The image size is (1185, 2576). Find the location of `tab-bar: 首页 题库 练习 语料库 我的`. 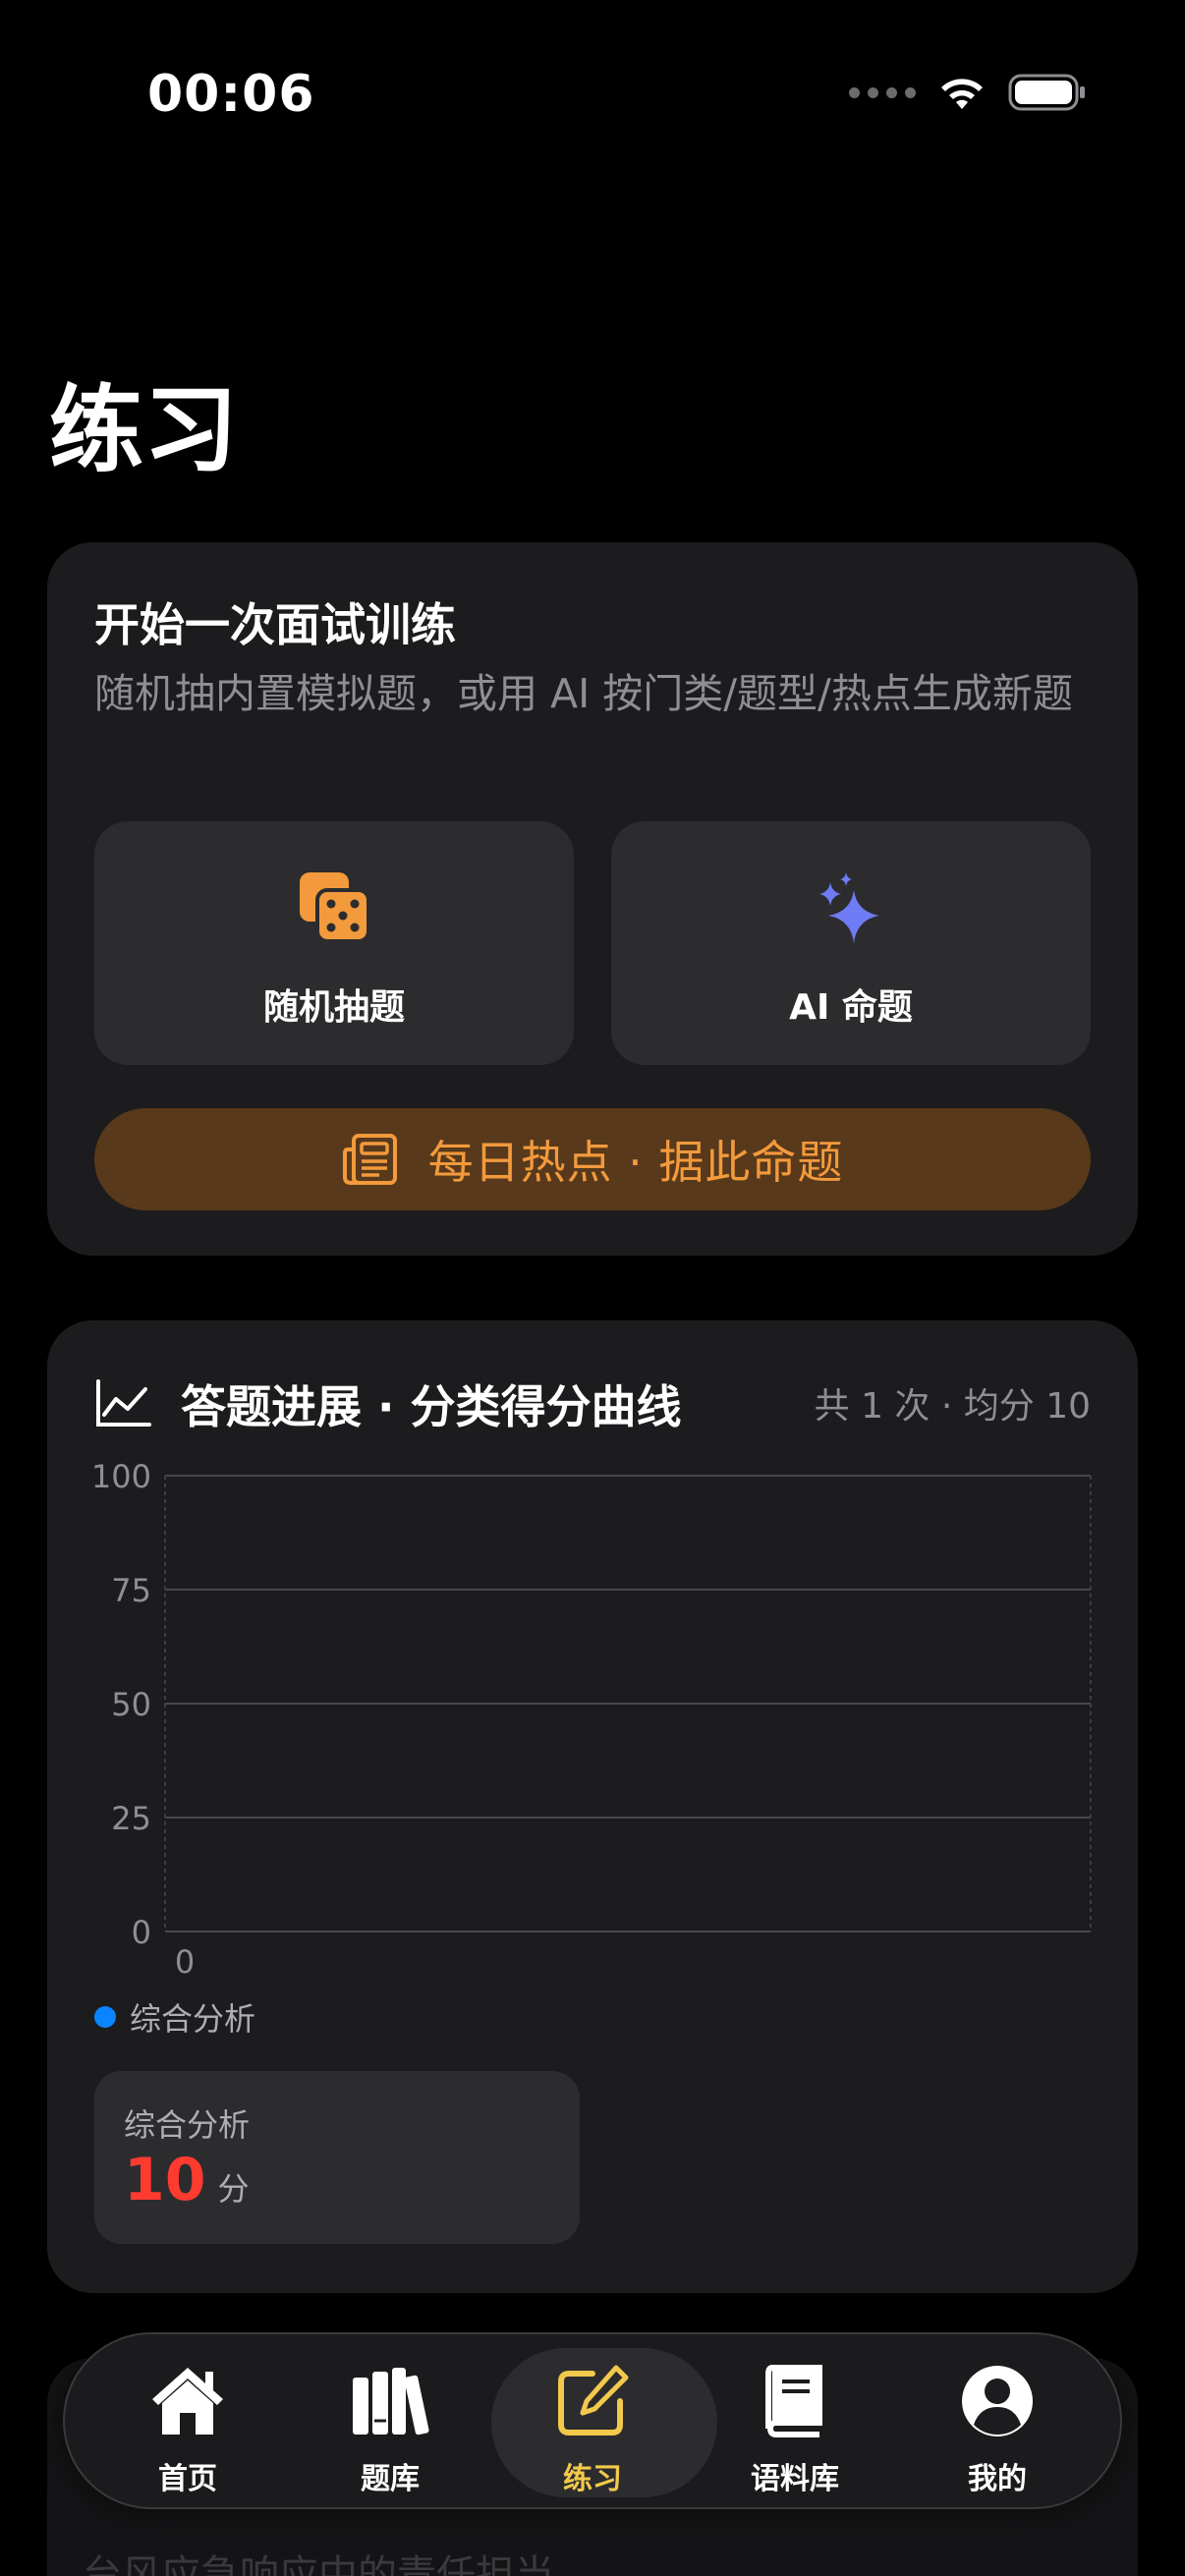

tab-bar: 首页 题库 练习 语料库 我的 is located at coordinates (592, 2420).